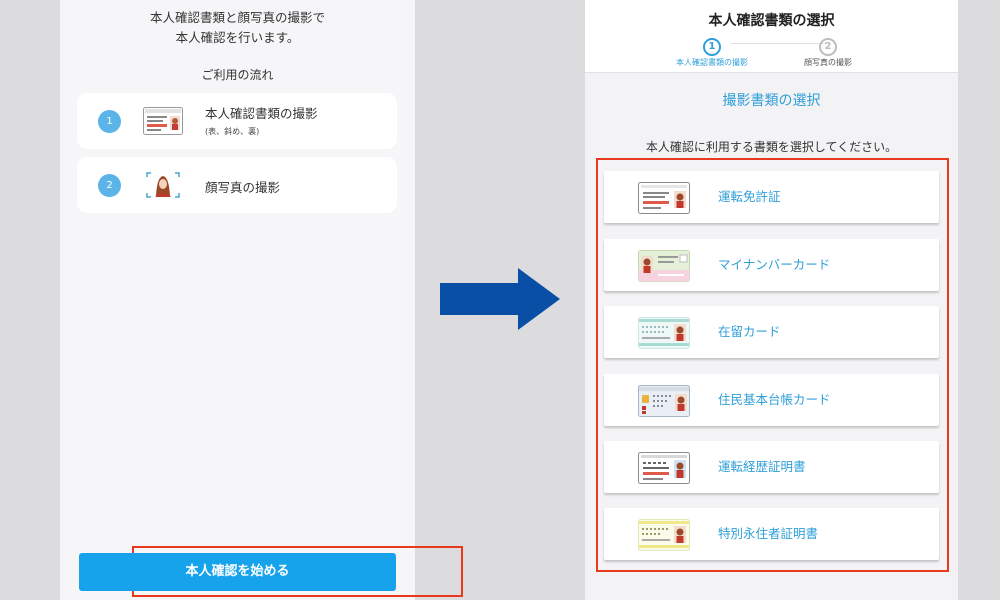 The image size is (1000, 600). What do you see at coordinates (712, 47) in the screenshot?
I see `stepper-circle-1: 1` at bounding box center [712, 47].